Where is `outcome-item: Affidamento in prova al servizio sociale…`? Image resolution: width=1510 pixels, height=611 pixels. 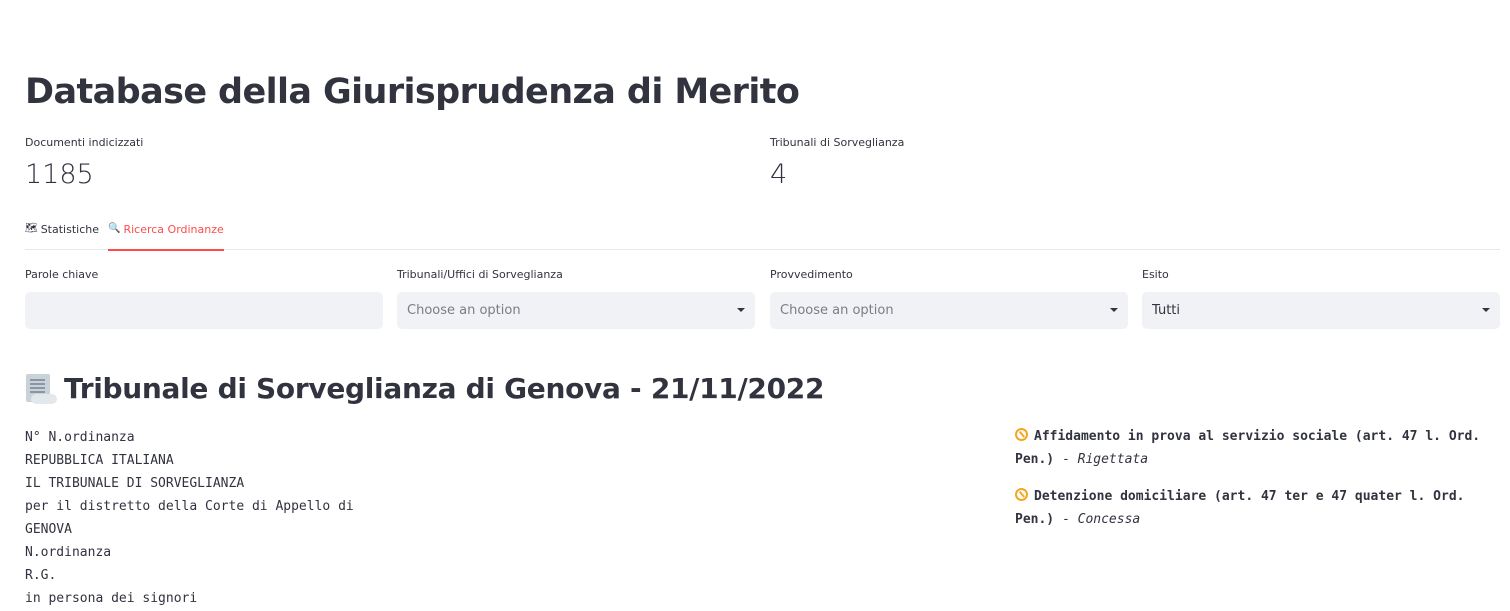
outcome-item: Affidamento in prova al servizio sociale… is located at coordinates (1255, 448).